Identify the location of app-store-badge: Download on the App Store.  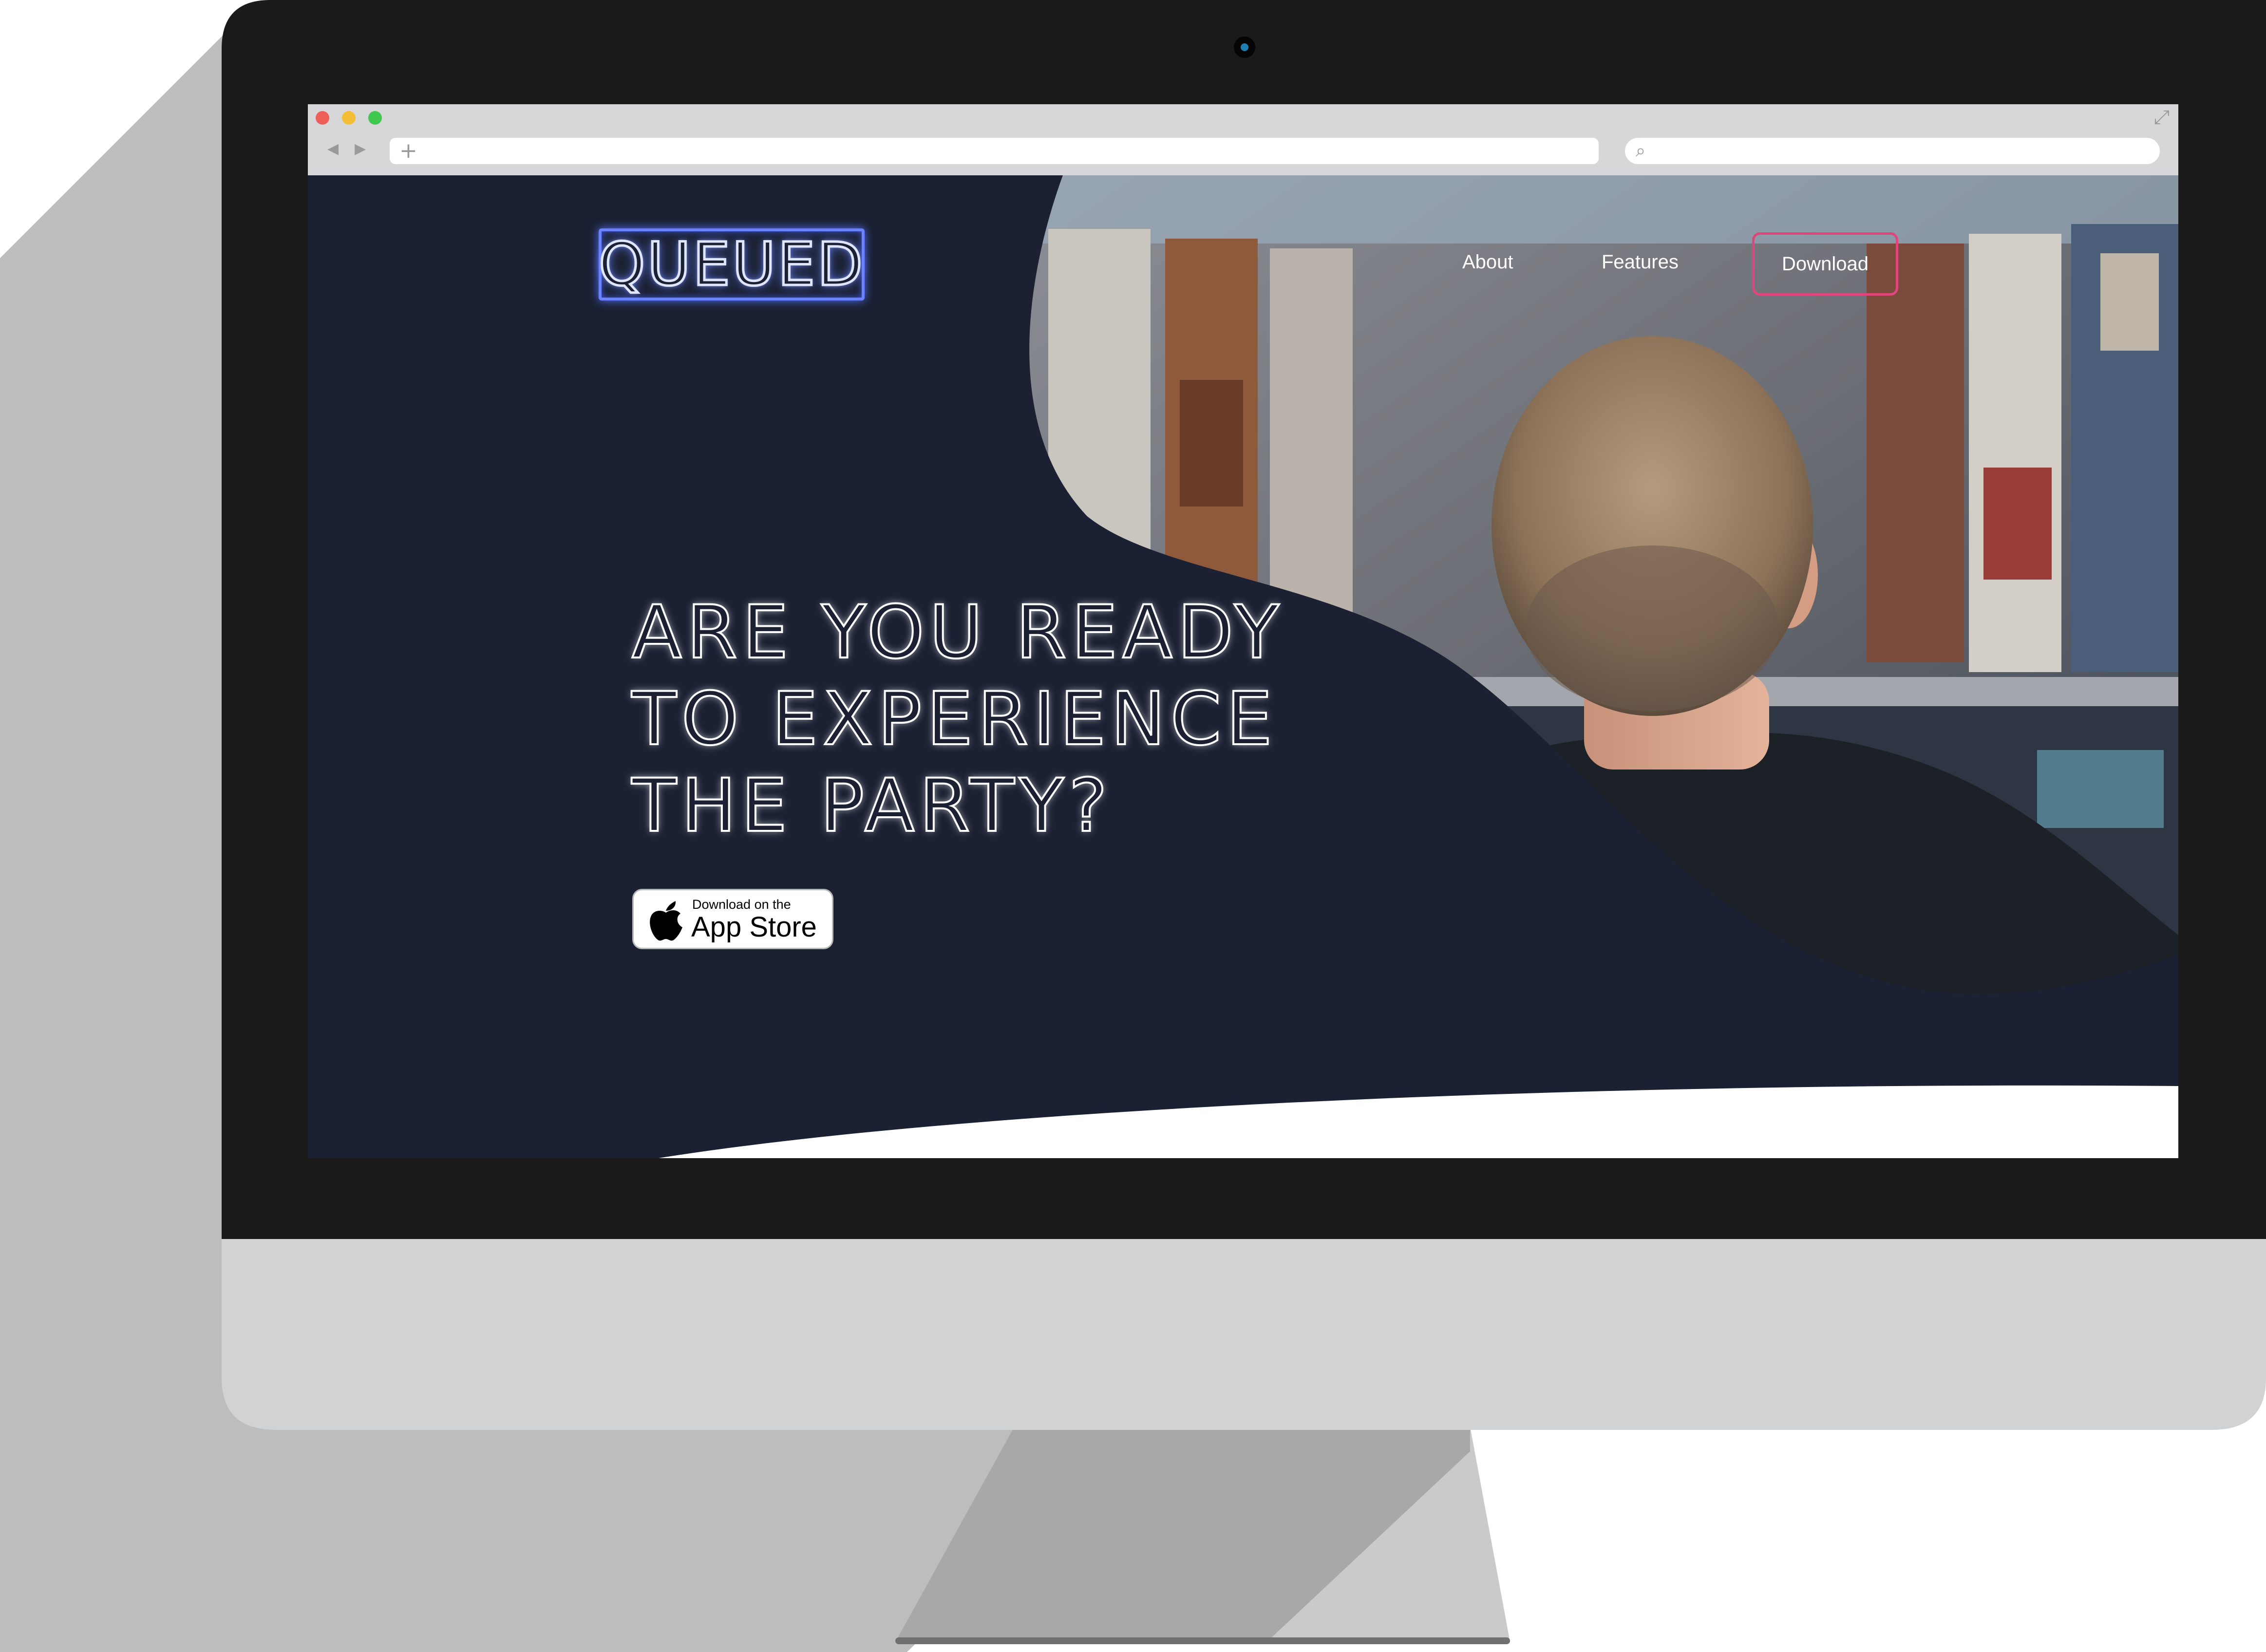
(732, 919).